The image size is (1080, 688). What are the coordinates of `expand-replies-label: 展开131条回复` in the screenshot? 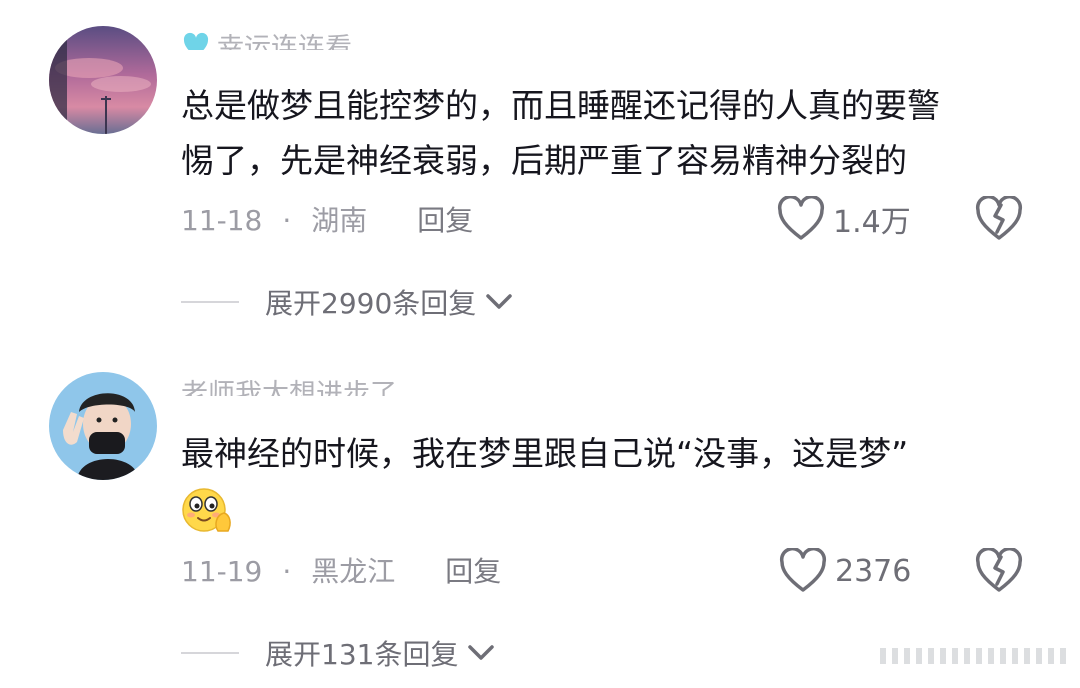 It's located at (362, 654).